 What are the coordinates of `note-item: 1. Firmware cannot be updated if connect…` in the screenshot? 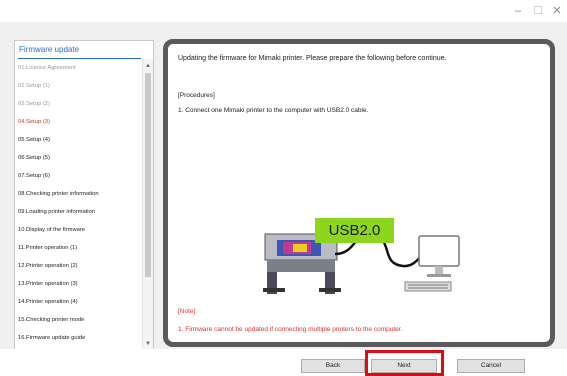 It's located at (290, 329).